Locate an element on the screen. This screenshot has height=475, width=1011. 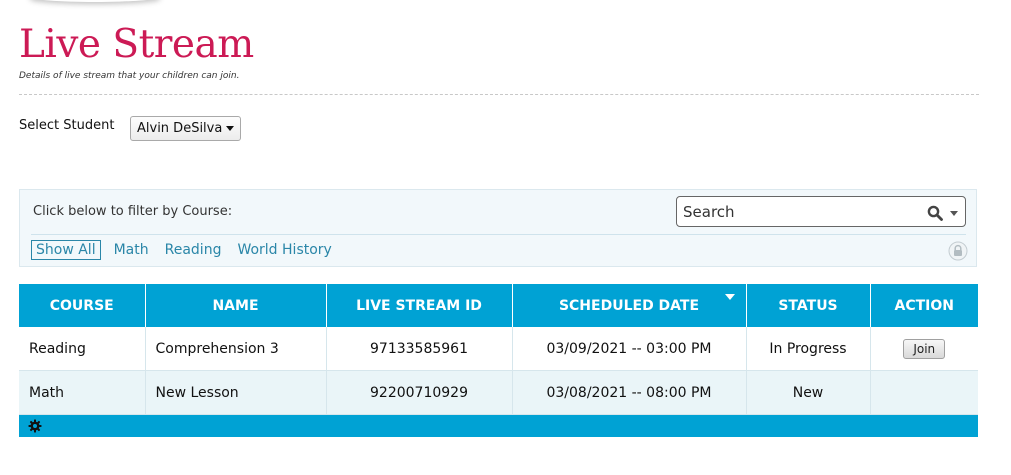
filter-label: Click below to filter by Course: is located at coordinates (133, 211).